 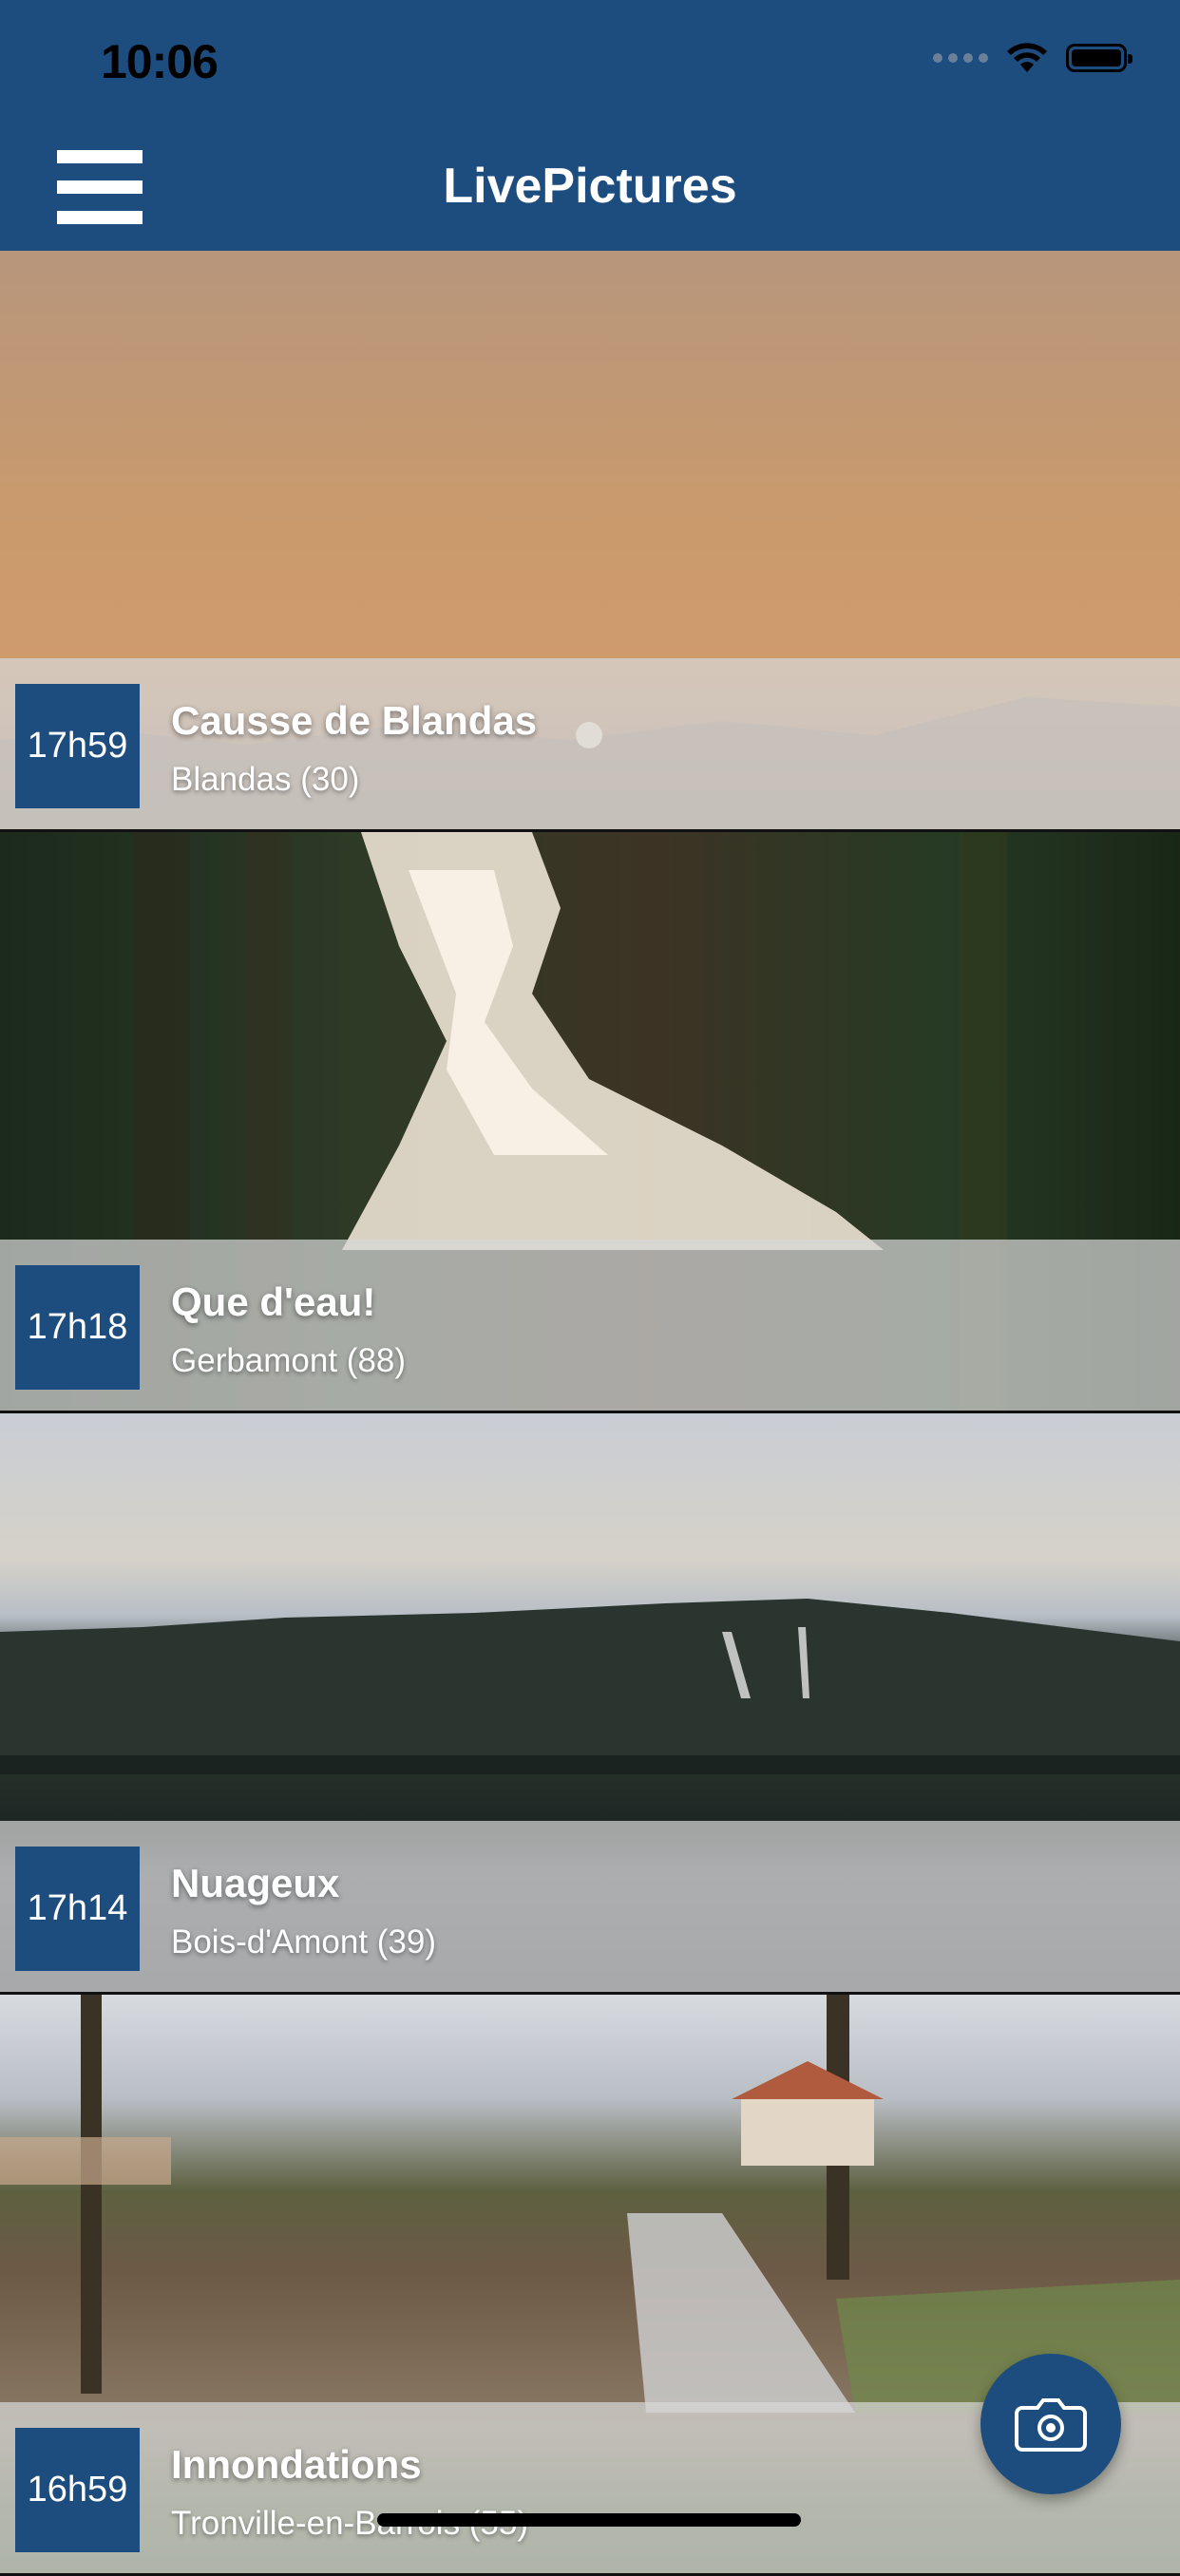 What do you see at coordinates (77, 1327) in the screenshot?
I see `time-badge: 17h18` at bounding box center [77, 1327].